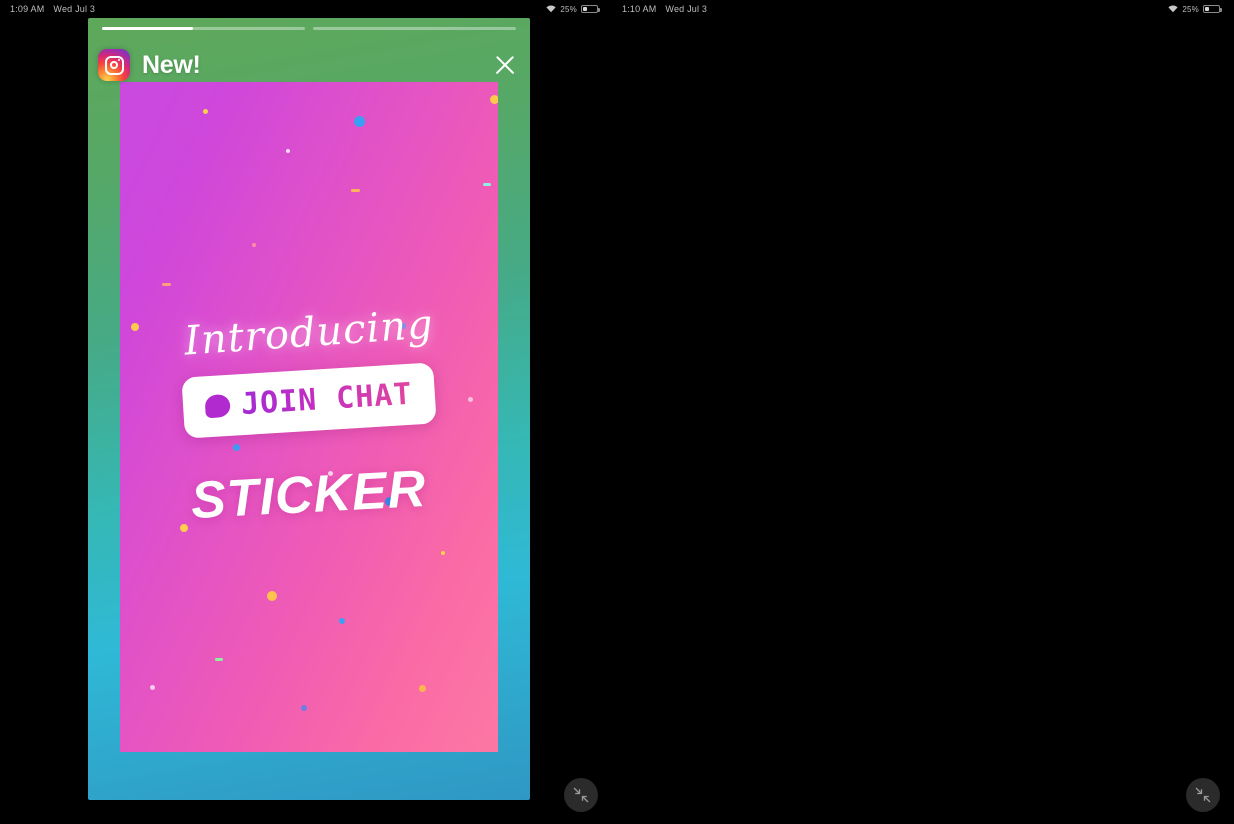 This screenshot has width=1234, height=824. What do you see at coordinates (309, 65) in the screenshot?
I see `story-header-left: New!` at bounding box center [309, 65].